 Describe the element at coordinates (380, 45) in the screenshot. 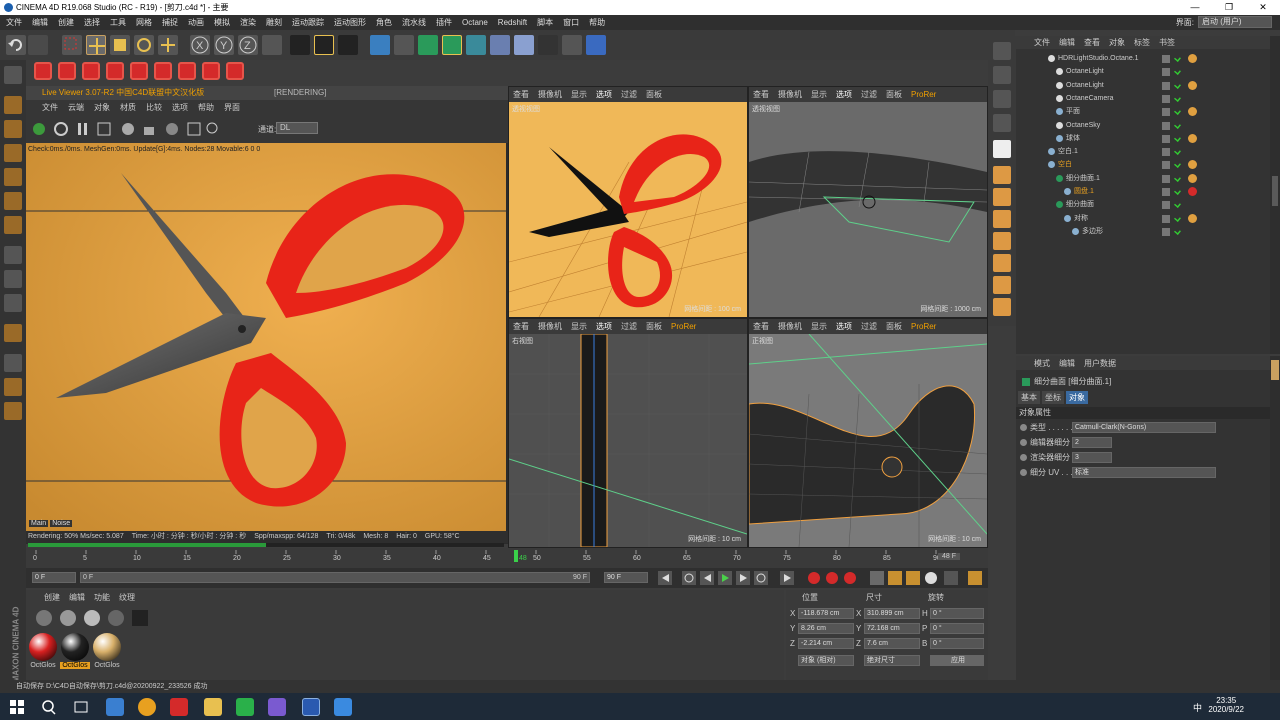

I see `cube-icon` at that location.